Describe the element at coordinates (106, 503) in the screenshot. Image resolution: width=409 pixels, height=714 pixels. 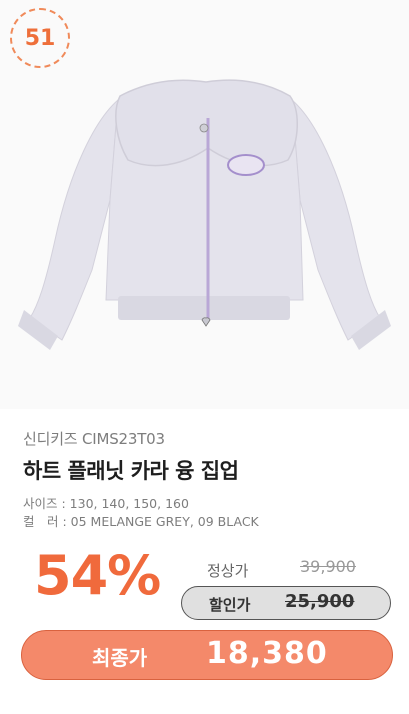
I see `size-options: 사이즈 : 130, 140, 150, 160` at that location.